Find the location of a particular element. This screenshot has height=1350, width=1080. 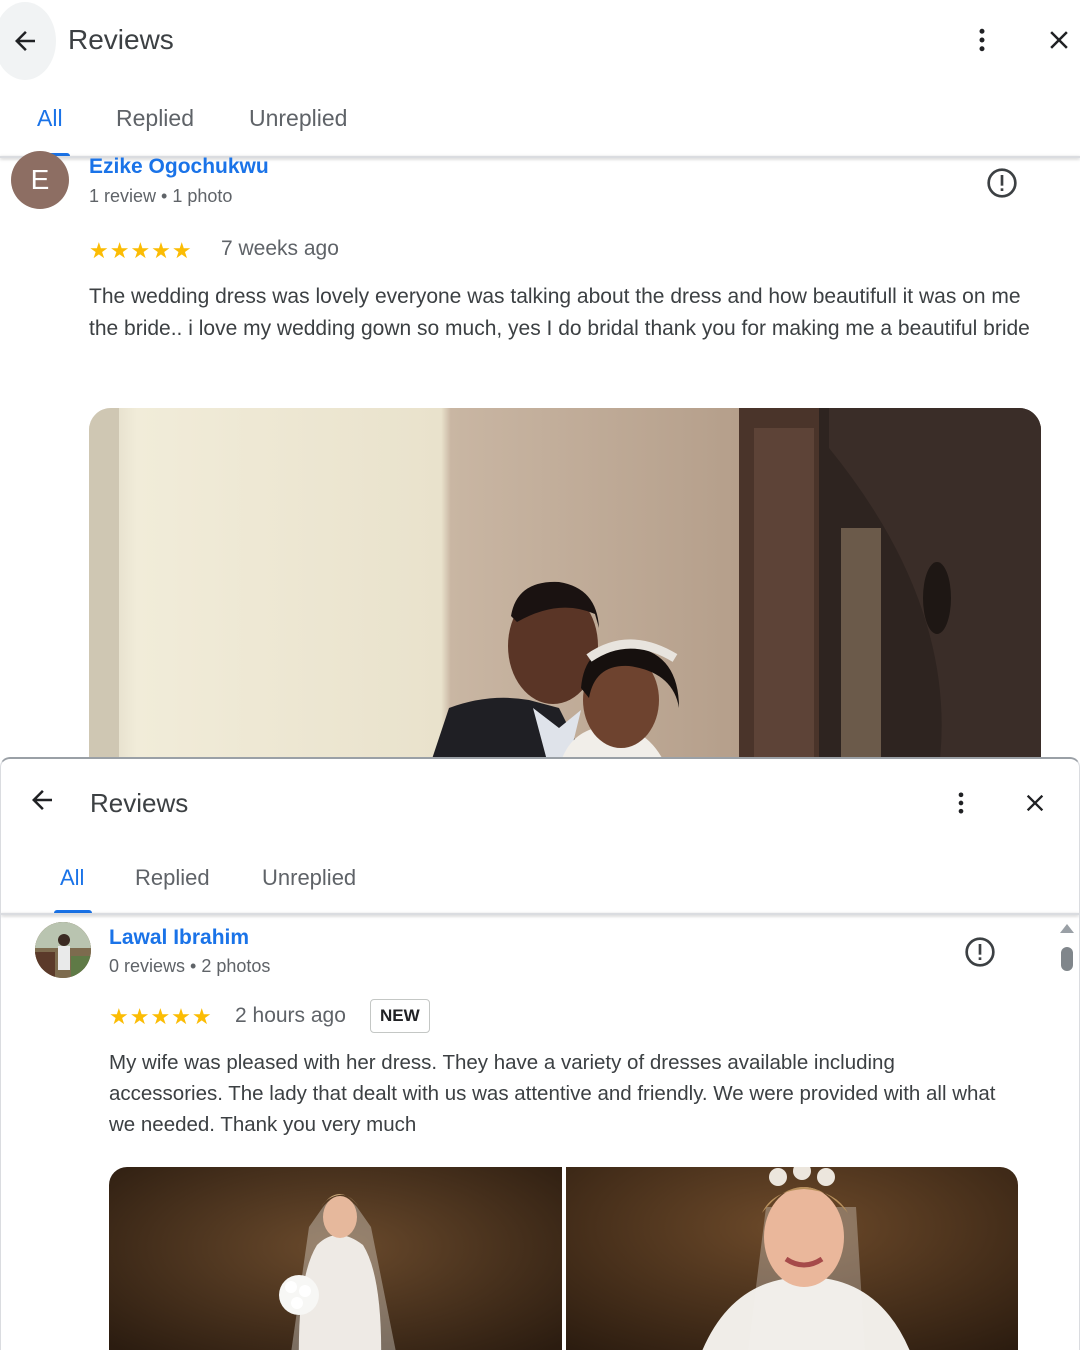

bride-portrait-image is located at coordinates (792, 1258).